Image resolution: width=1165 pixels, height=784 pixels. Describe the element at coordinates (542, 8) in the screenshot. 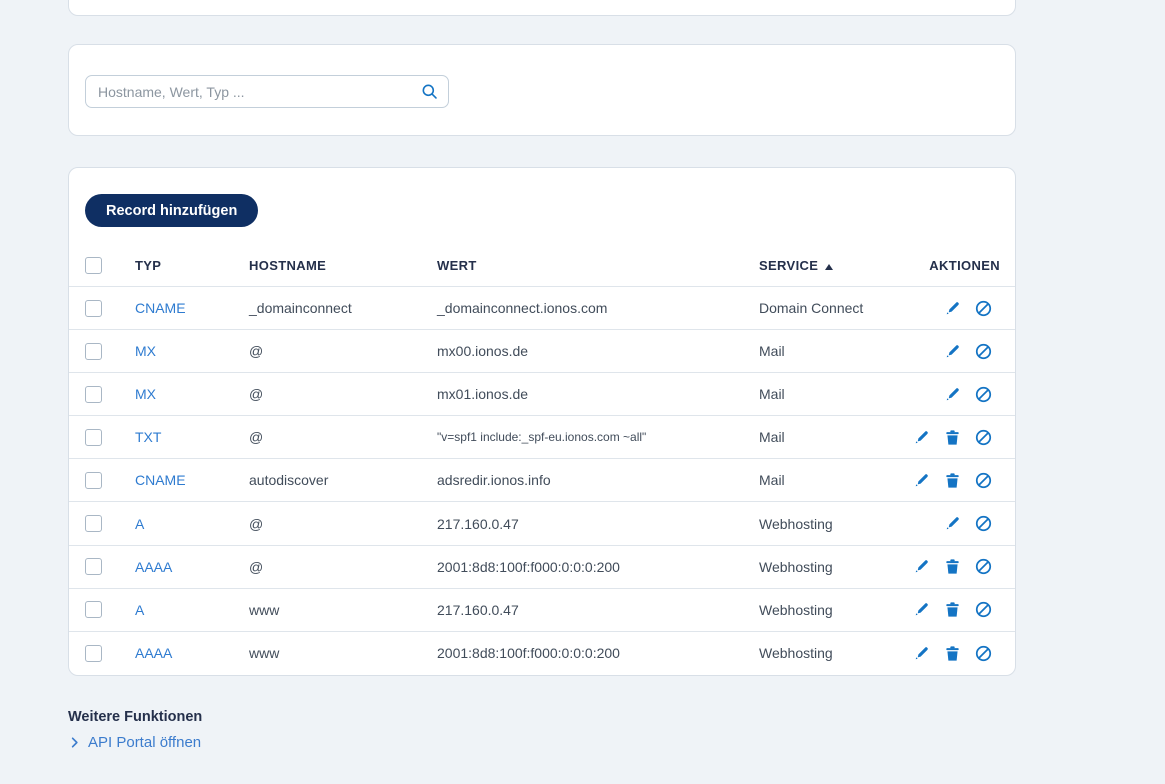

I see `partial-top-card` at that location.